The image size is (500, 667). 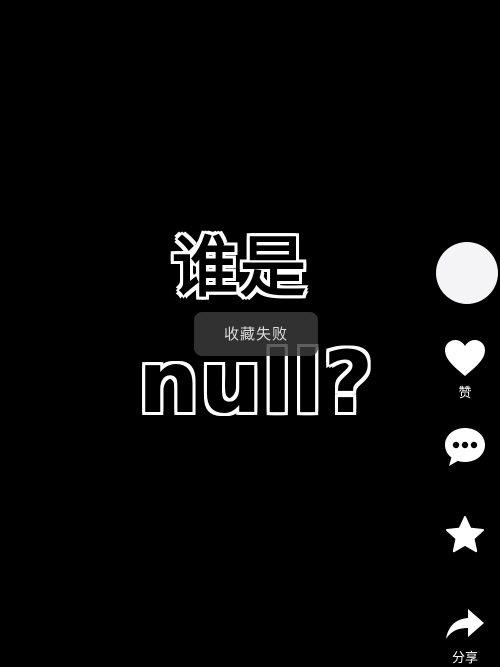 I want to click on like-button: 赞, so click(x=465, y=369).